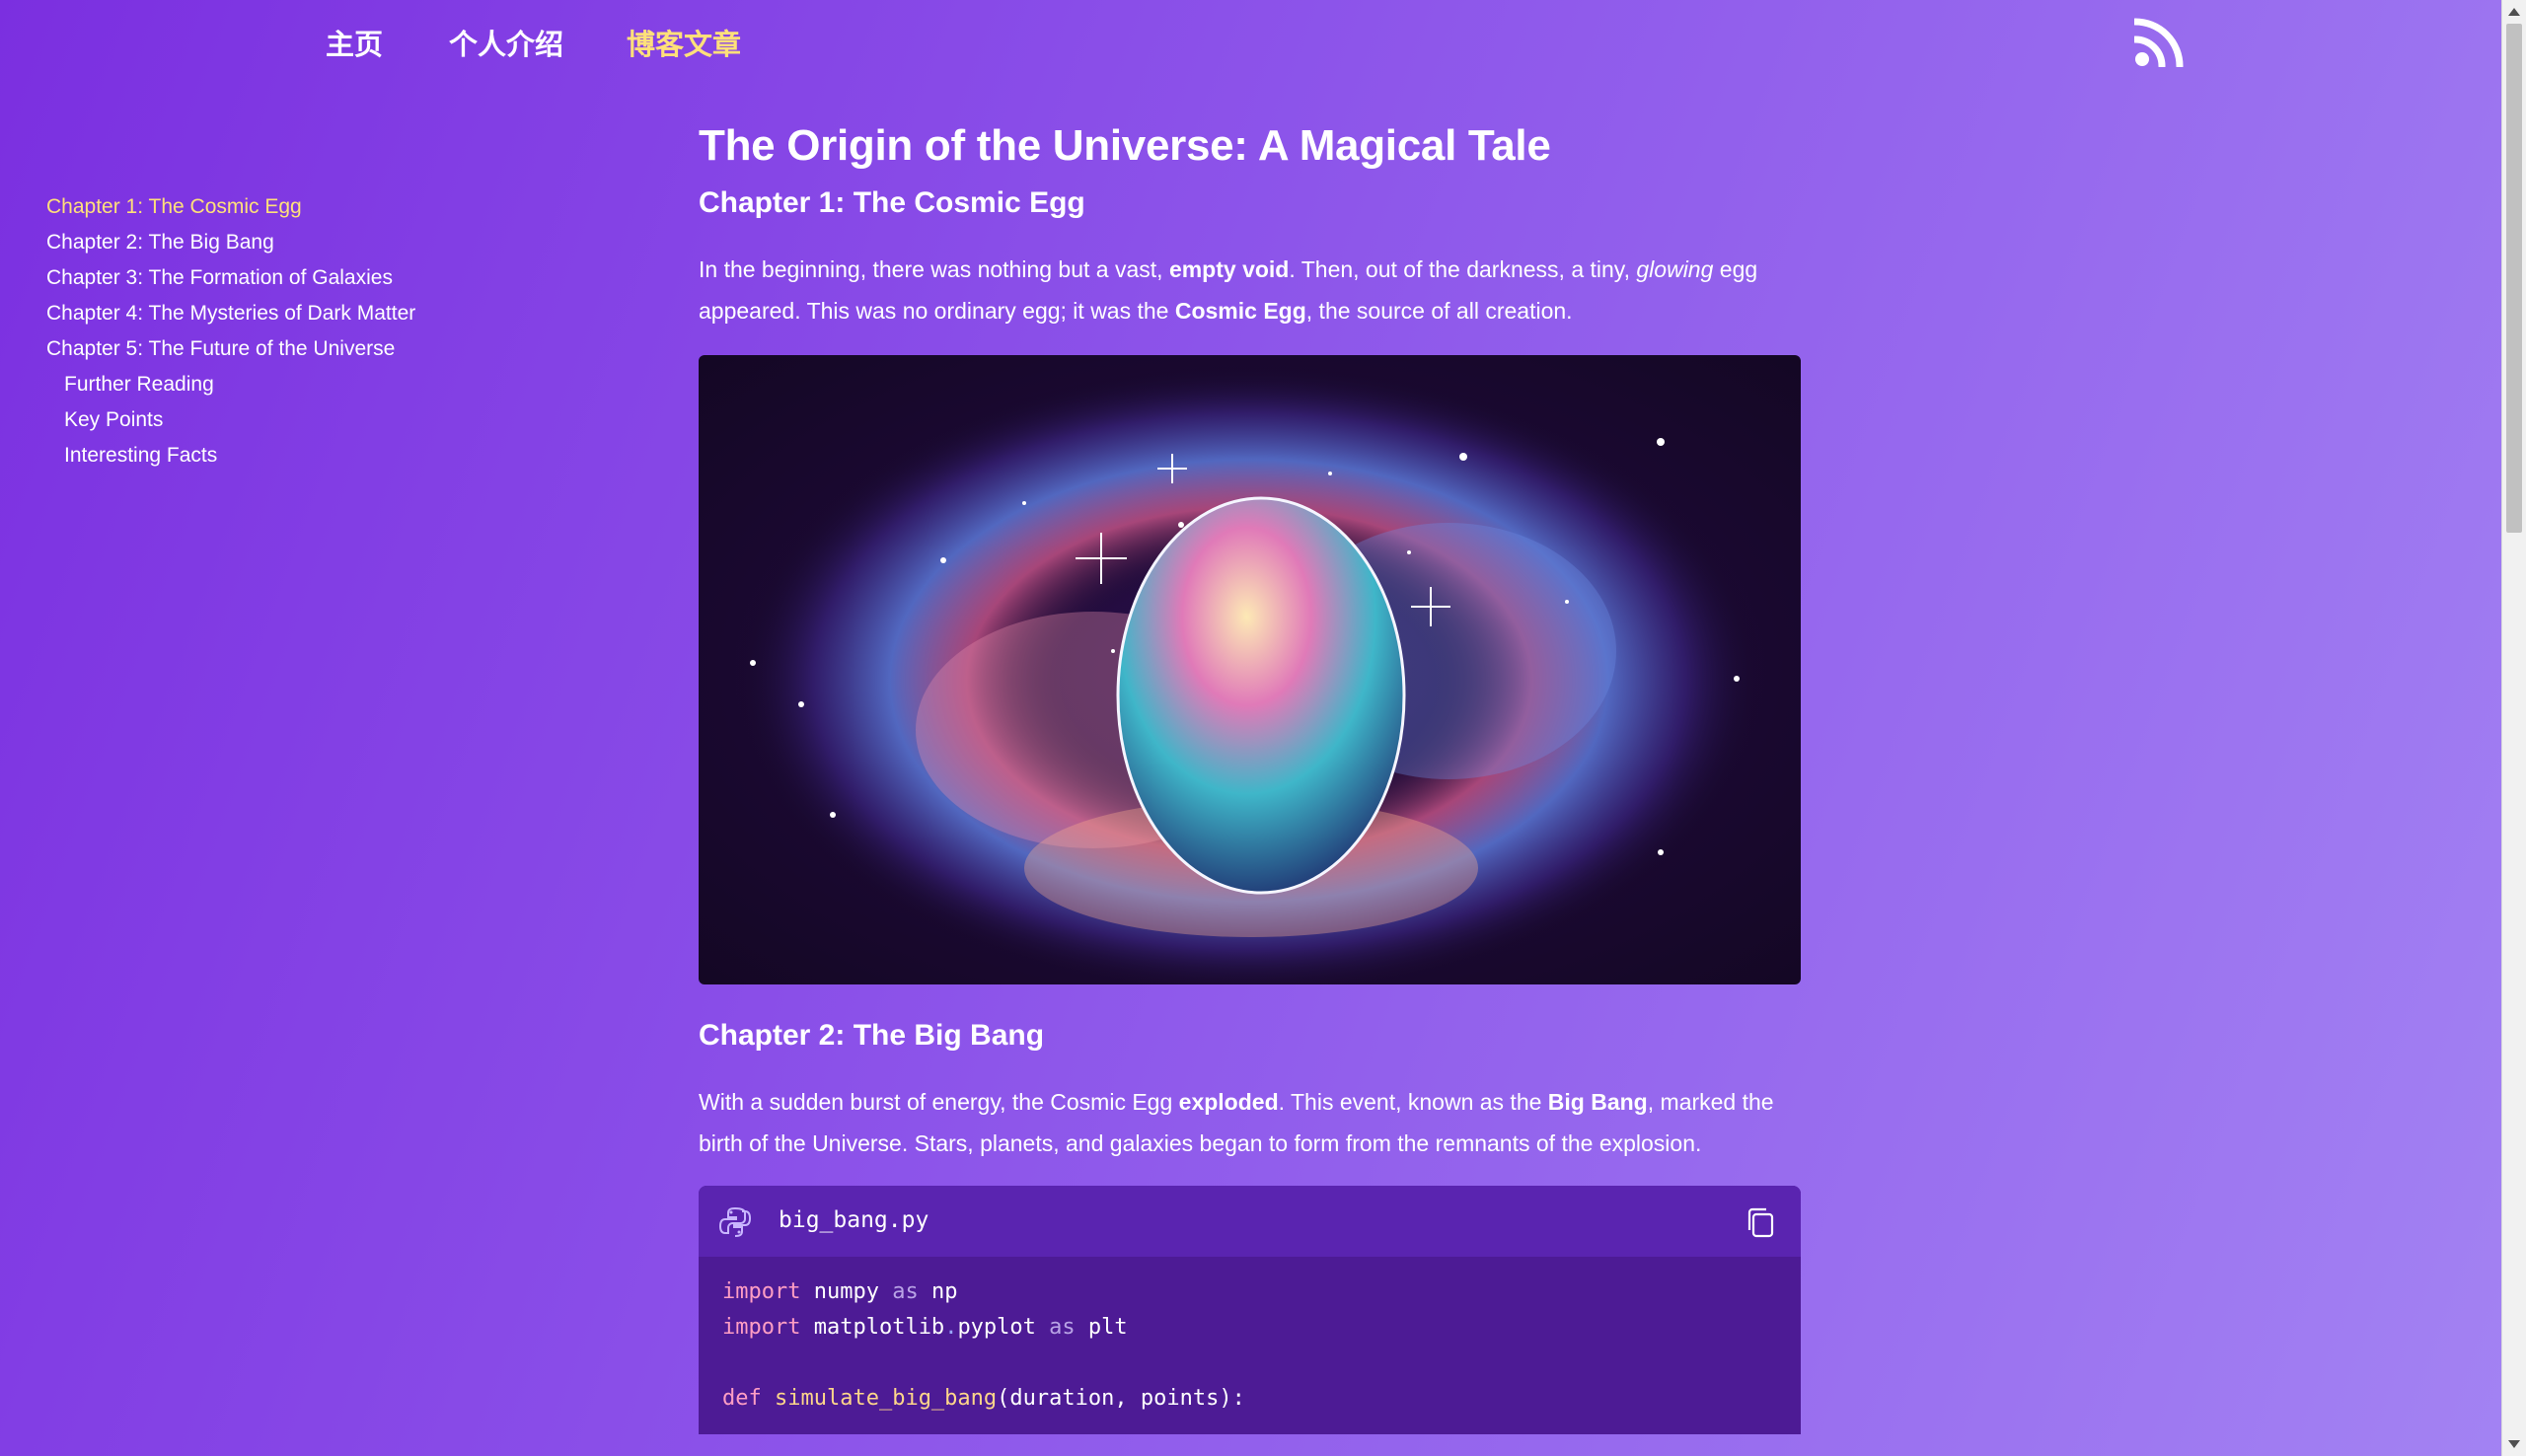 The image size is (2526, 1456). What do you see at coordinates (872, 1035) in the screenshot?
I see `chapter-2-heading: Chapter 2: The Big Bang` at bounding box center [872, 1035].